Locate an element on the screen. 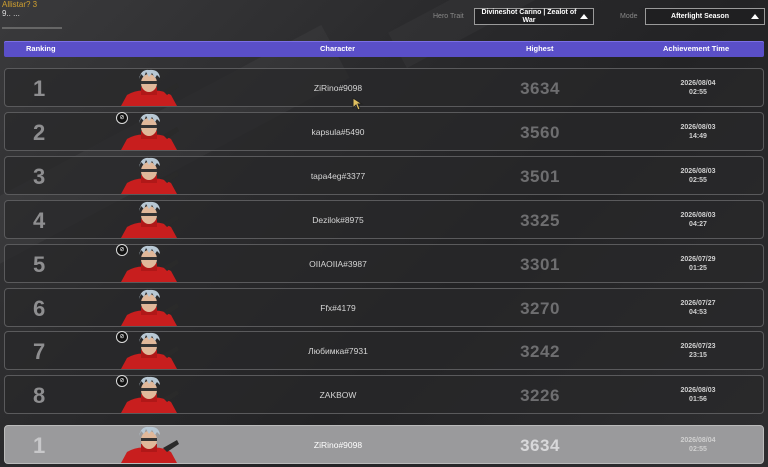  achievement-time: 2026/08/03 14:49 is located at coordinates (698, 132).